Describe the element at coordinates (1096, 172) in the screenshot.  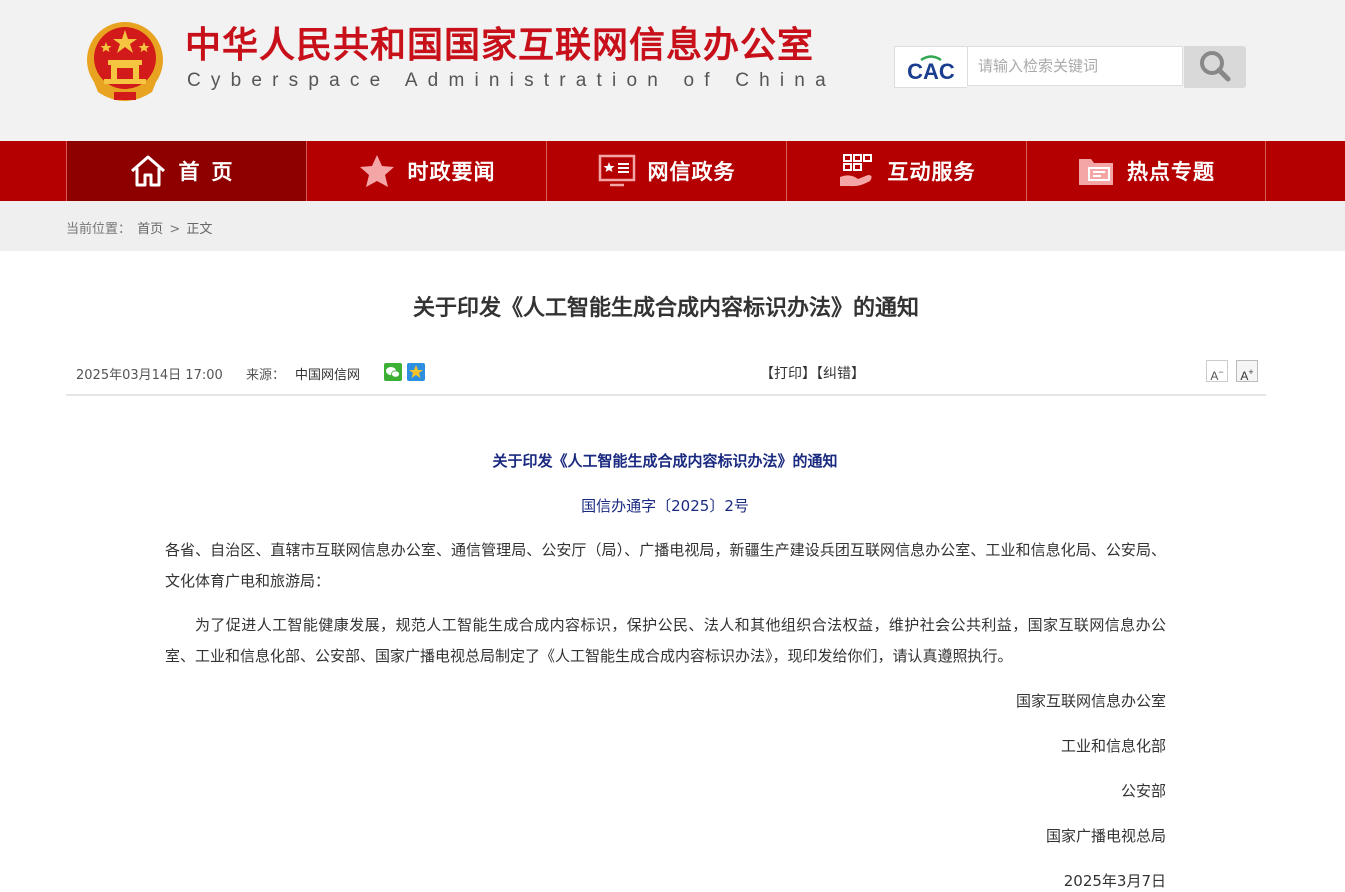
I see `folder-icon` at that location.